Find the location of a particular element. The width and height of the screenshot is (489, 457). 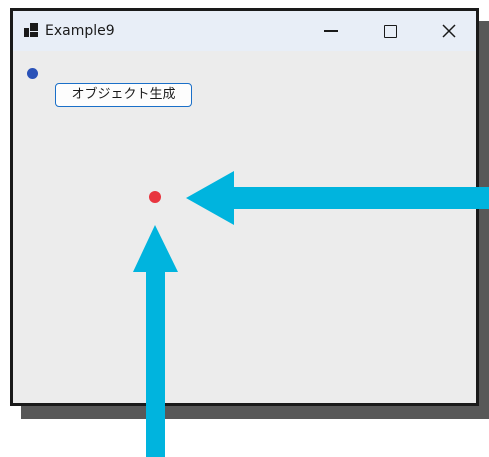

arrow-from-right is located at coordinates (337, 198).